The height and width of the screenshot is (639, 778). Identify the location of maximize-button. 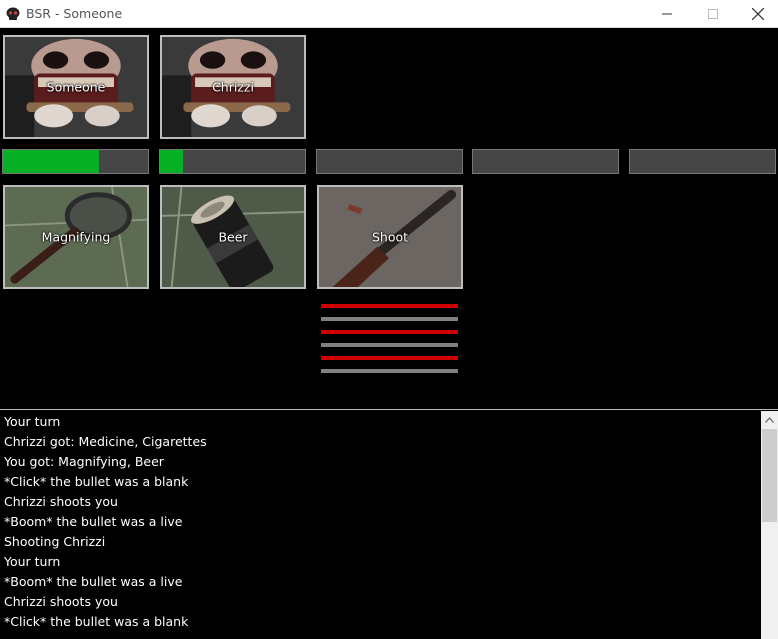
(713, 14).